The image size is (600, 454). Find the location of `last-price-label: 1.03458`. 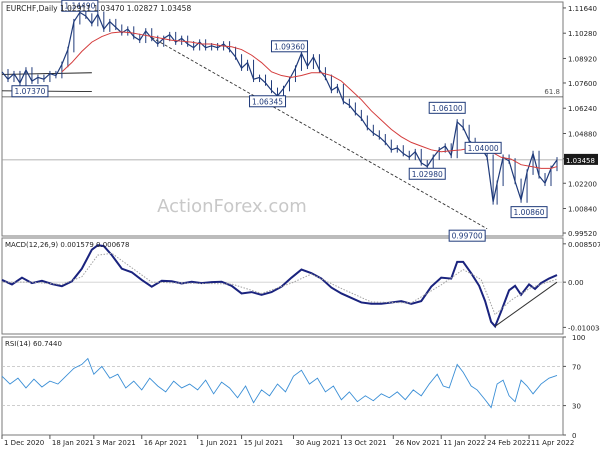

last-price-label: 1.03458 is located at coordinates (580, 161).